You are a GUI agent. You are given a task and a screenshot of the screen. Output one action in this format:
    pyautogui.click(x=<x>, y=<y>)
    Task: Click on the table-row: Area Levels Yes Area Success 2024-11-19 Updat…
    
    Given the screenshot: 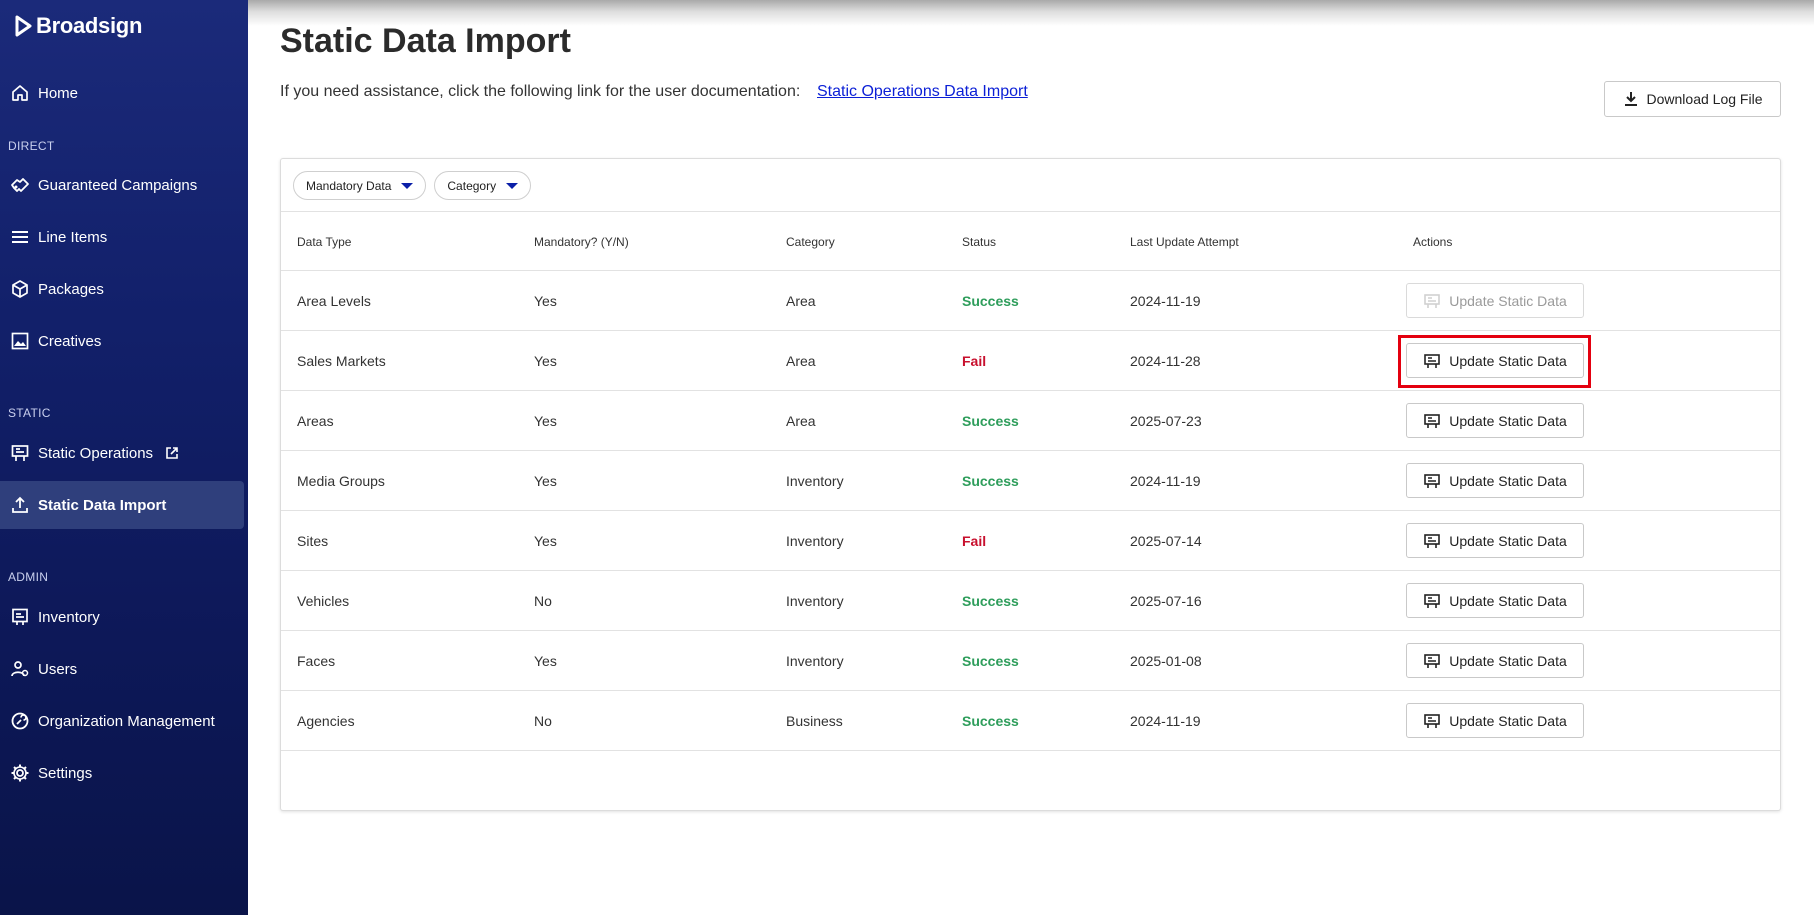 What is the action you would take?
    pyautogui.click(x=1030, y=301)
    